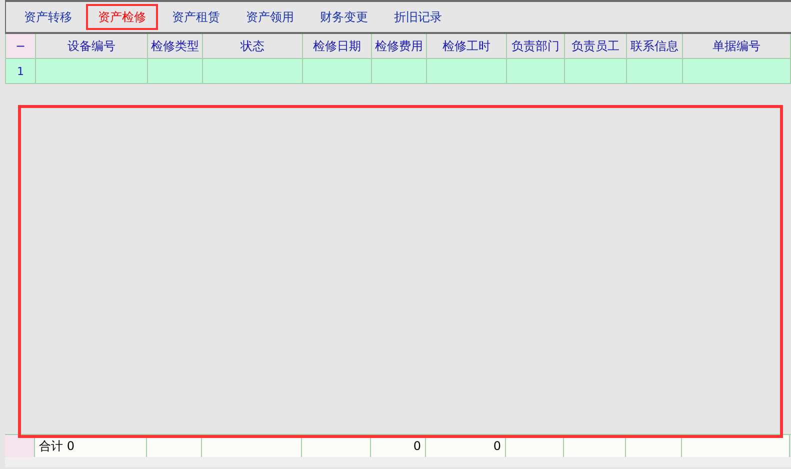 The image size is (791, 469). I want to click on column-header: 检修类型, so click(175, 46).